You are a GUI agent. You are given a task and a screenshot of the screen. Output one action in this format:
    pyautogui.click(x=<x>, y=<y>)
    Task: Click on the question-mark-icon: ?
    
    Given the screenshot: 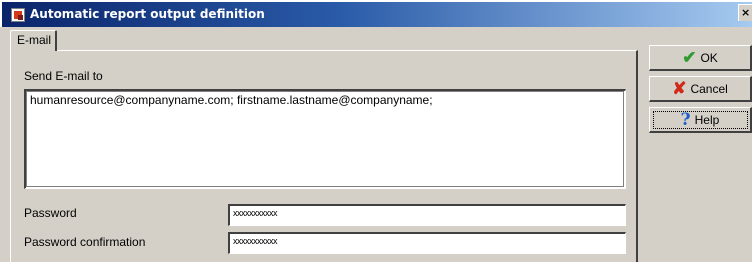 What is the action you would take?
    pyautogui.click(x=685, y=119)
    